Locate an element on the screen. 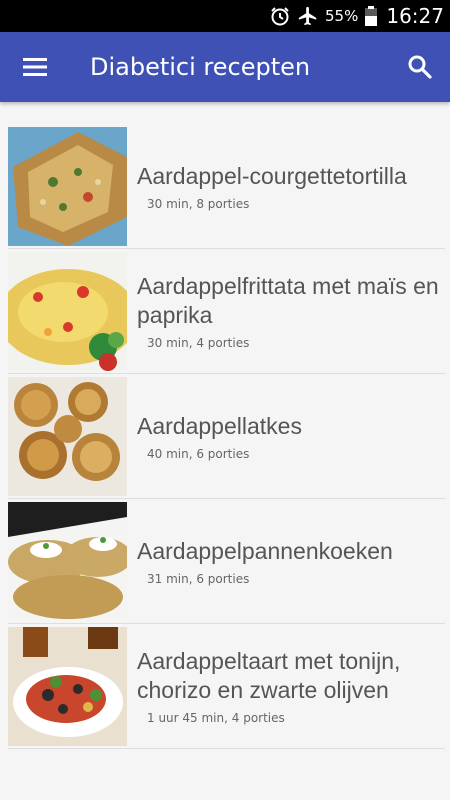 Image resolution: width=450 pixels, height=800 pixels. search-icon is located at coordinates (420, 67).